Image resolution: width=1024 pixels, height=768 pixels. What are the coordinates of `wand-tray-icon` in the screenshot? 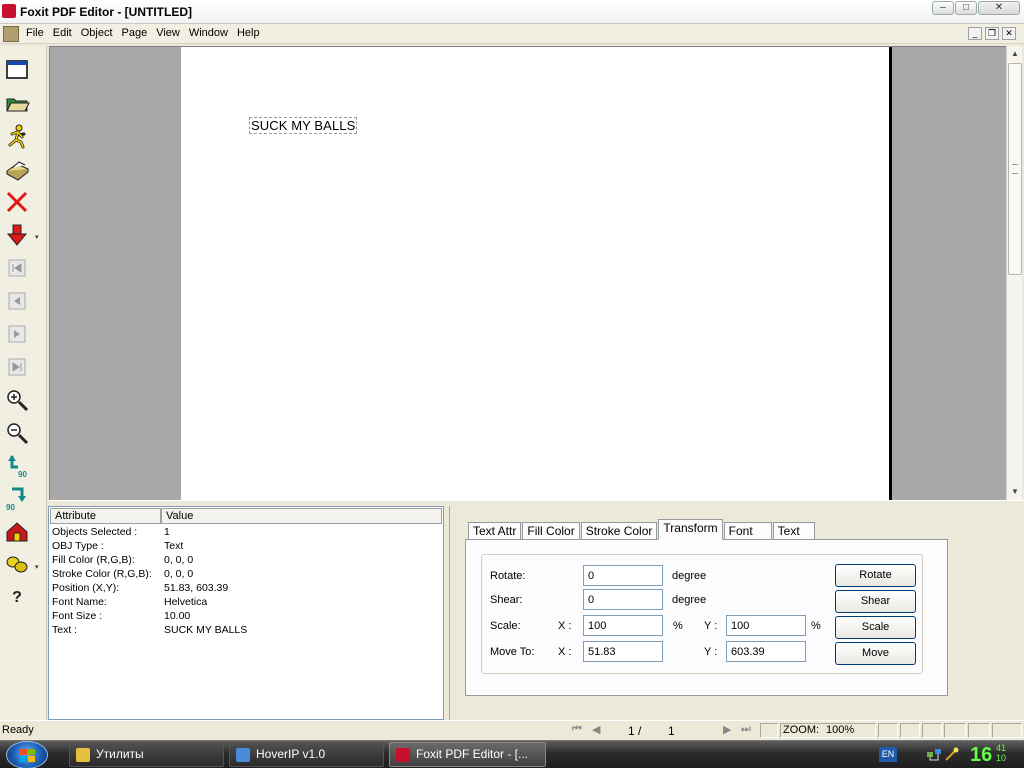 It's located at (952, 754).